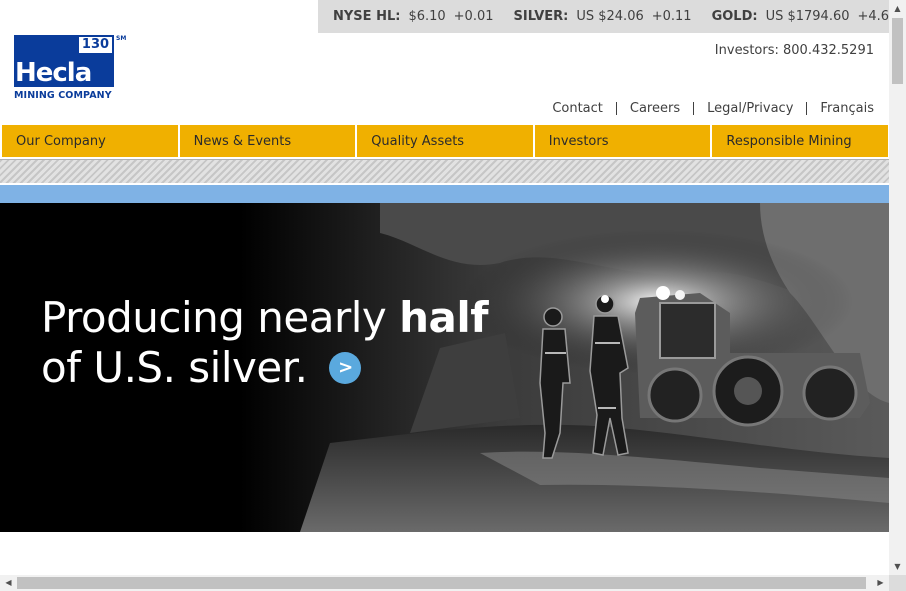  What do you see at coordinates (444, 171) in the screenshot?
I see `decorative-stripe-band` at bounding box center [444, 171].